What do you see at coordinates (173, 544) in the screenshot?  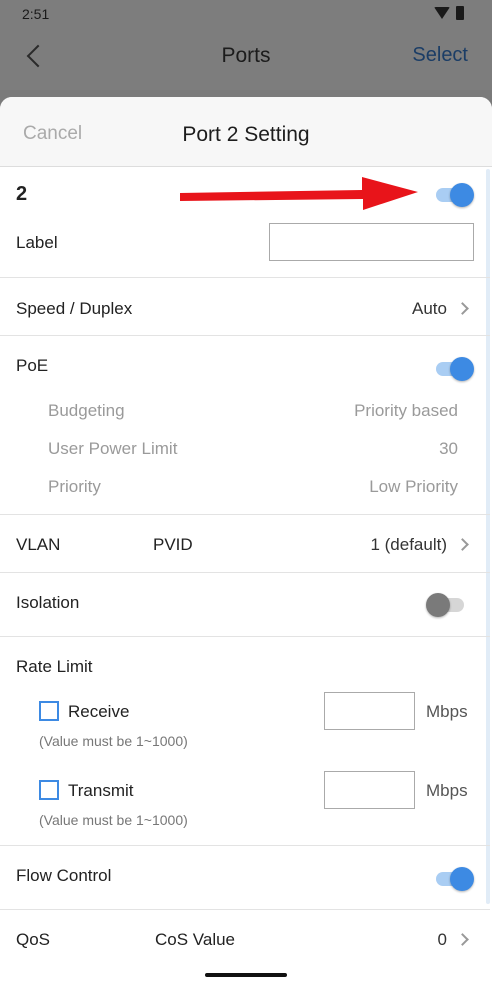 I see `pvid-label: PVID` at bounding box center [173, 544].